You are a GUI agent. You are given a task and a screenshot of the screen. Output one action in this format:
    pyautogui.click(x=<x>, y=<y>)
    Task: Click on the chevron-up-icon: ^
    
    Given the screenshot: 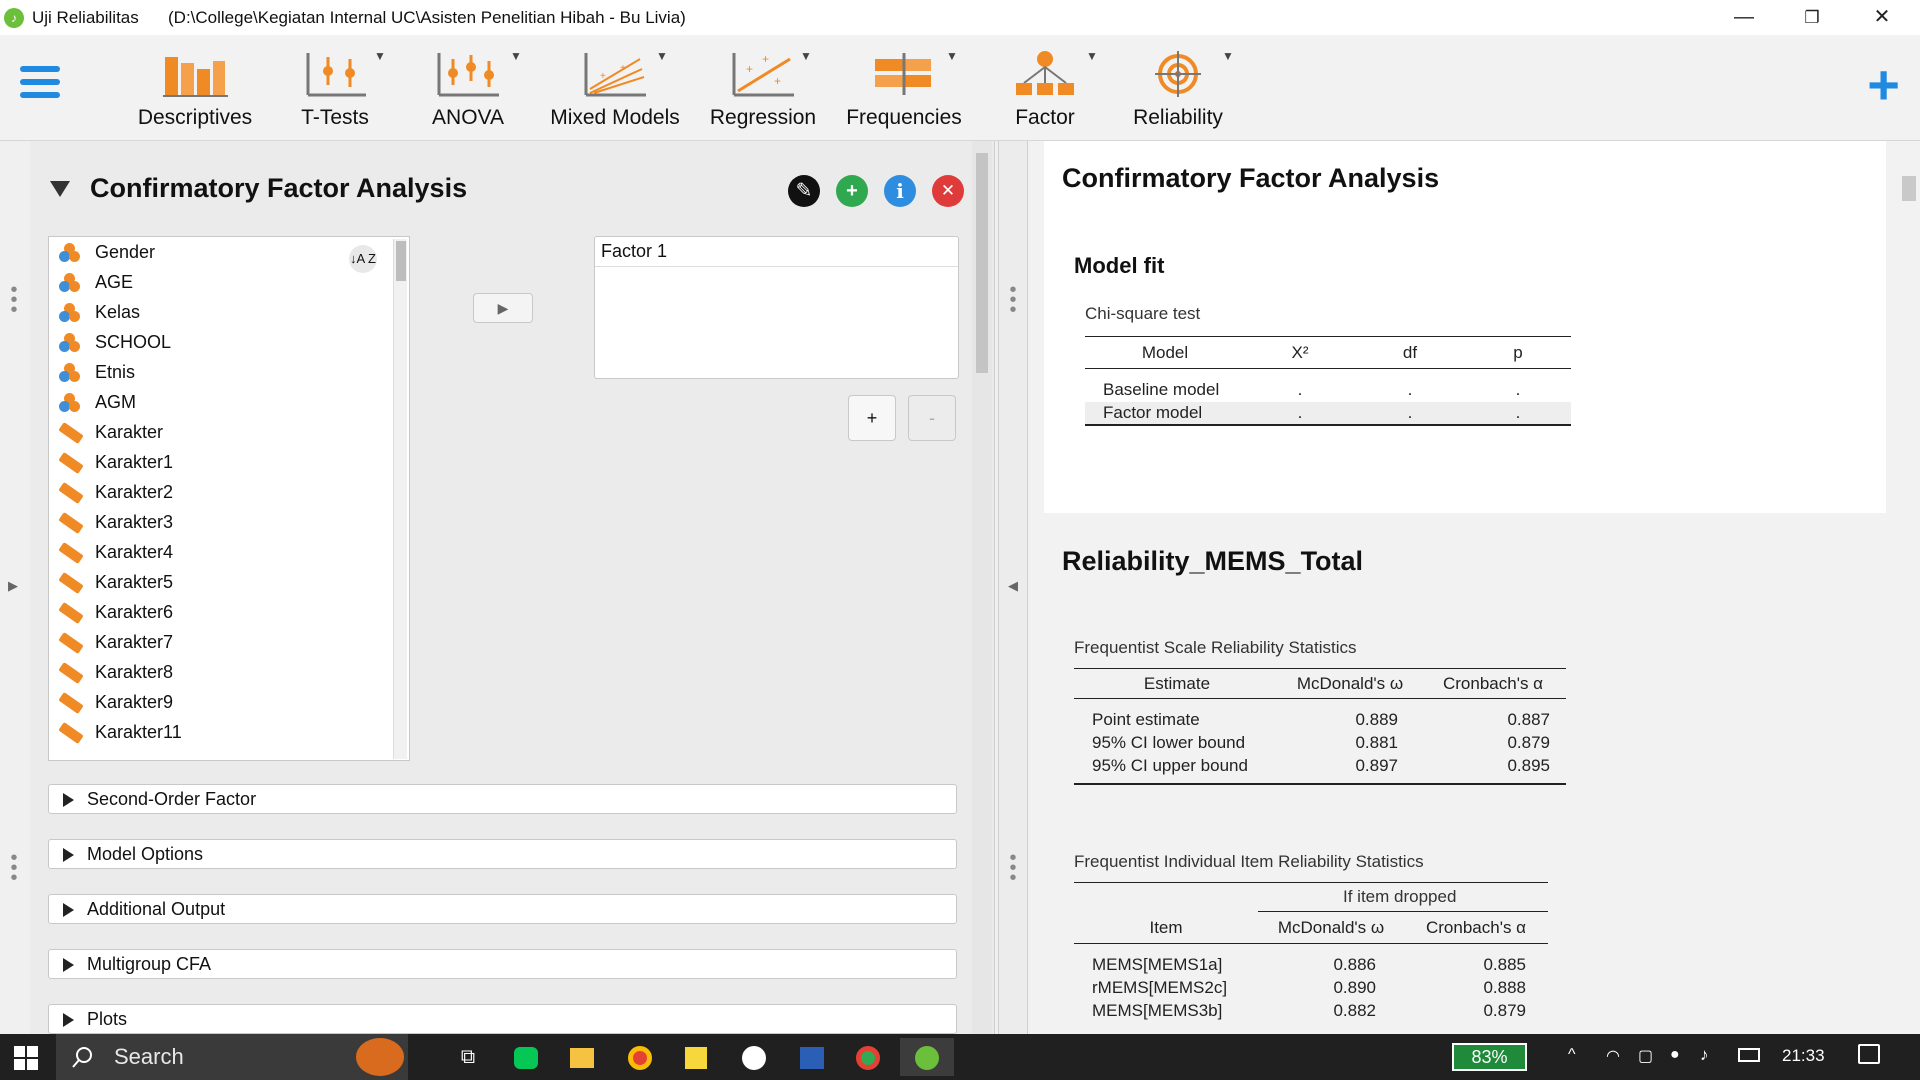 What is the action you would take?
    pyautogui.click(x=1572, y=1055)
    